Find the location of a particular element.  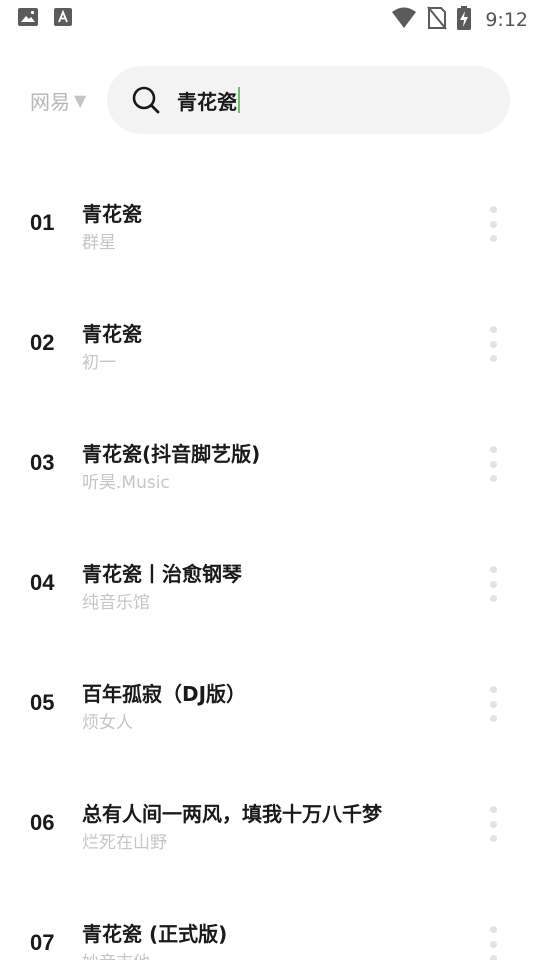

track-artist: 群星 is located at coordinates (99, 243).